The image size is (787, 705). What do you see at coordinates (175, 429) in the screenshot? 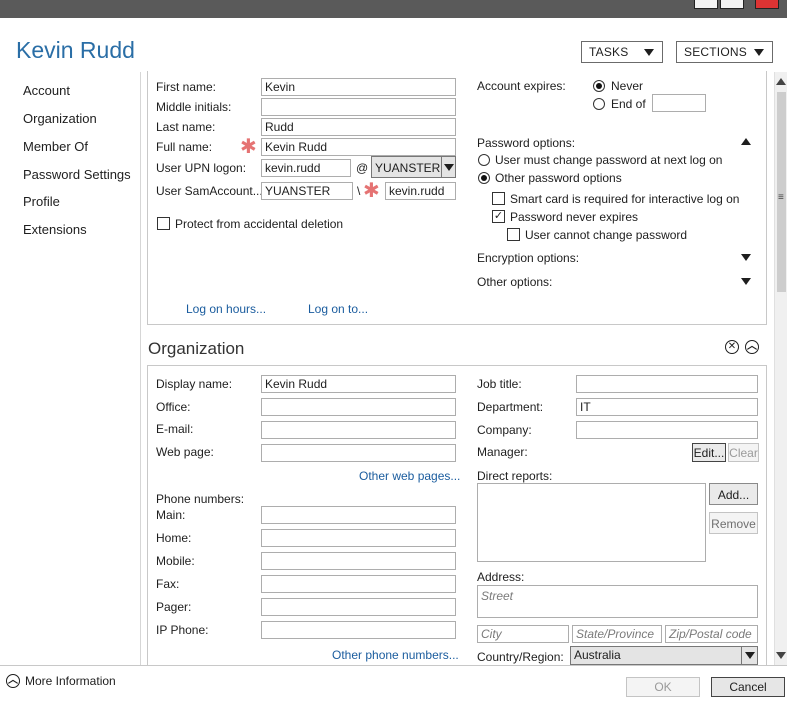
I see `email-label: E-mail:` at bounding box center [175, 429].